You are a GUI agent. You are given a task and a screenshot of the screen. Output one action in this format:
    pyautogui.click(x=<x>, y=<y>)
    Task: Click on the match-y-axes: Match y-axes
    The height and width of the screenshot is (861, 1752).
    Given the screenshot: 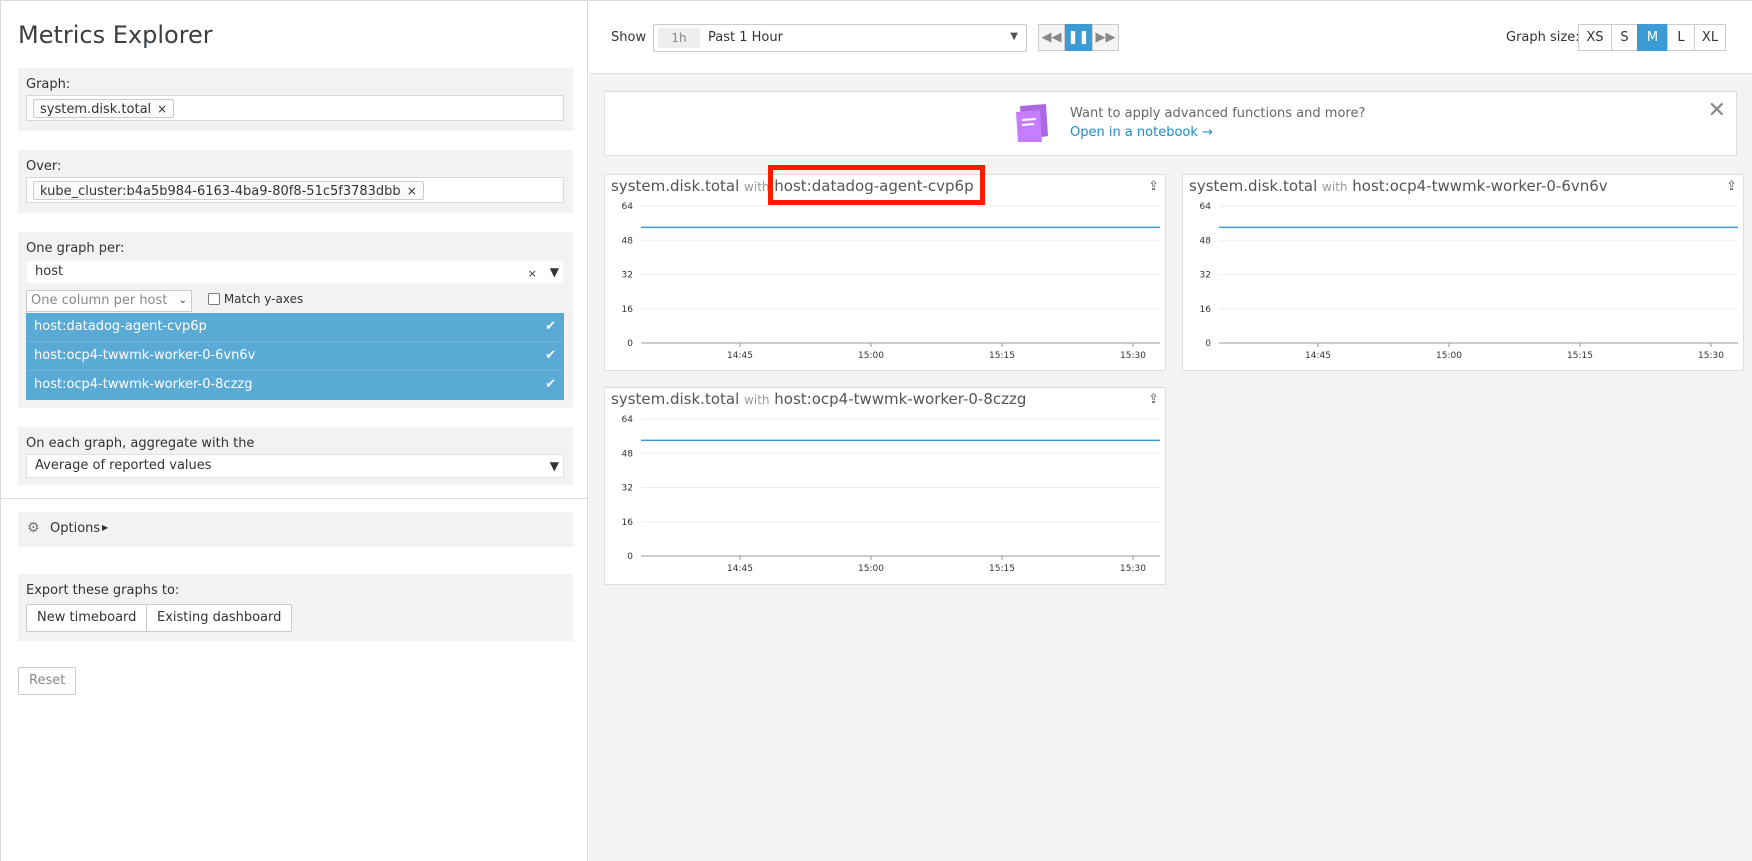 What is the action you would take?
    pyautogui.click(x=255, y=299)
    